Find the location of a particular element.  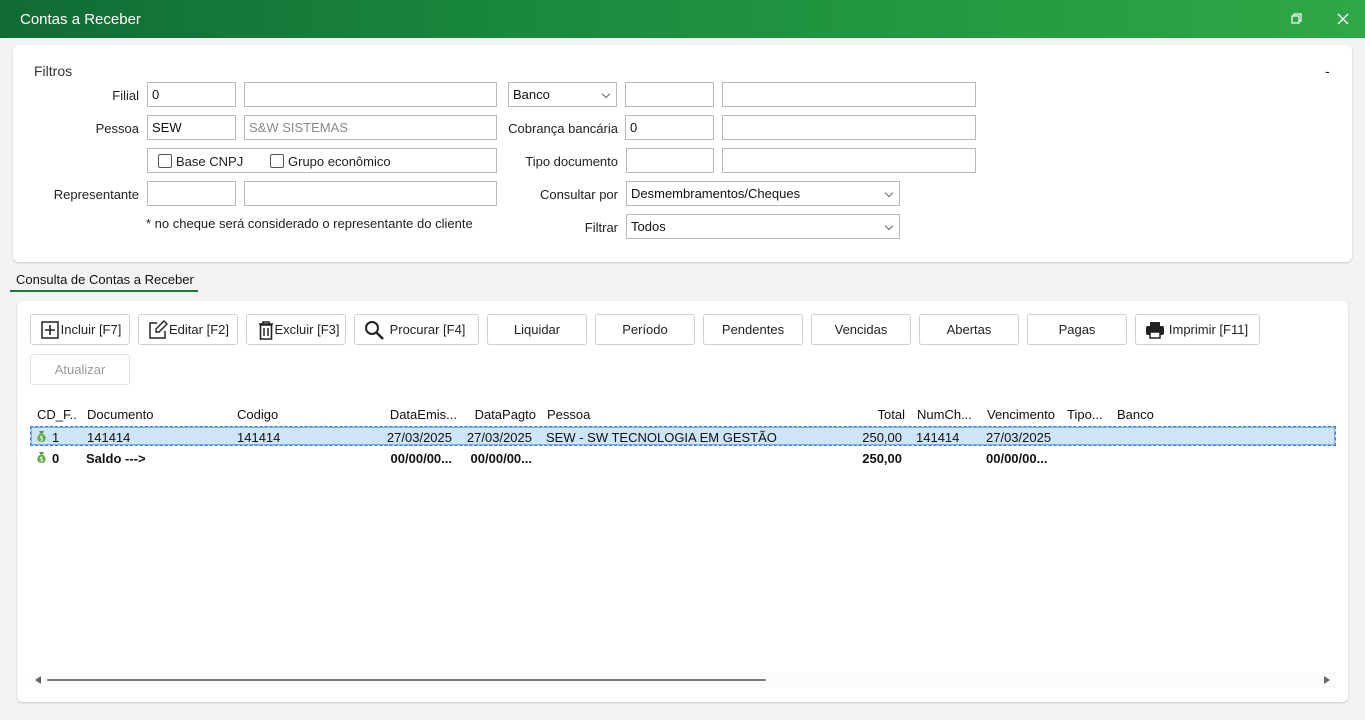

column-header: DataPagto is located at coordinates (501, 414).